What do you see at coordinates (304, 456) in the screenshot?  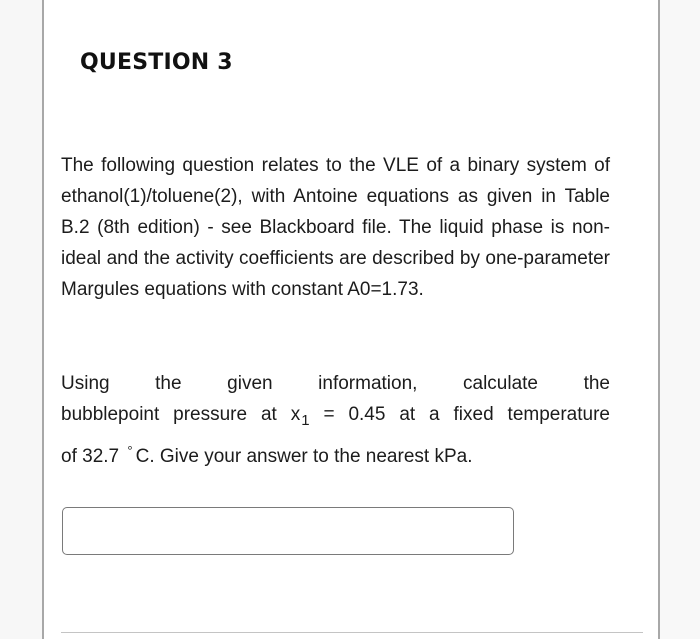 I see `task-line-3-rest: C. Give your answer to the nearest kPa.` at bounding box center [304, 456].